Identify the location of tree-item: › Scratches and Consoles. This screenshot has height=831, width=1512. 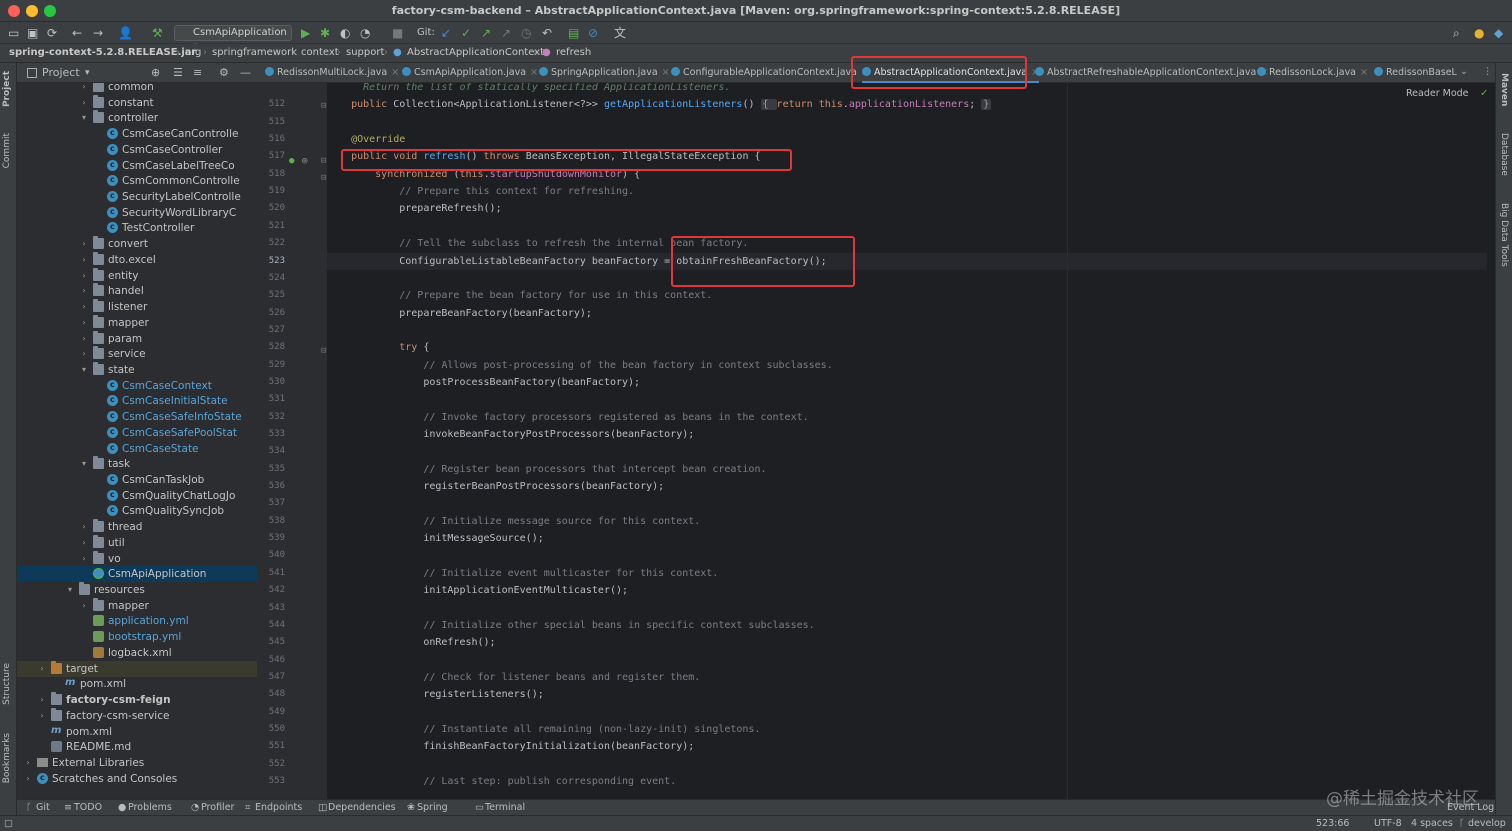
(137, 778).